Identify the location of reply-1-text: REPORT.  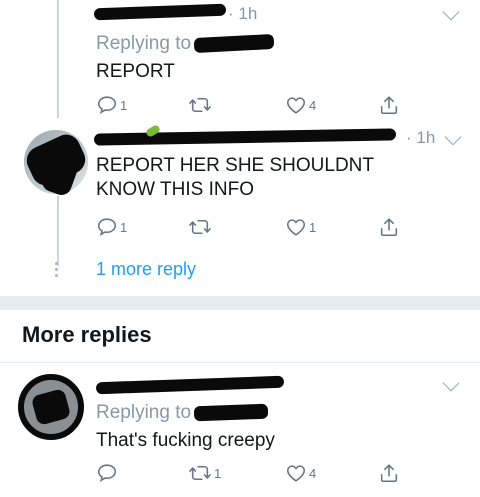
(135, 71).